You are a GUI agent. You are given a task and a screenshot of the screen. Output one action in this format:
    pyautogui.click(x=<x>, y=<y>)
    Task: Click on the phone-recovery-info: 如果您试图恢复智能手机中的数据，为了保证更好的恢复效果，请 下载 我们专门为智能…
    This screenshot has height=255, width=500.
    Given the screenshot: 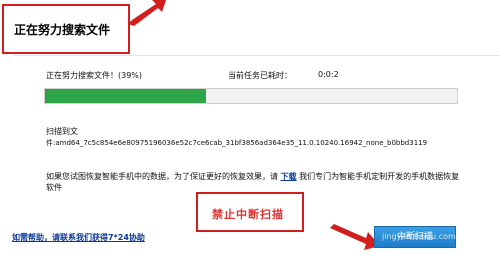 What is the action you would take?
    pyautogui.click(x=256, y=182)
    